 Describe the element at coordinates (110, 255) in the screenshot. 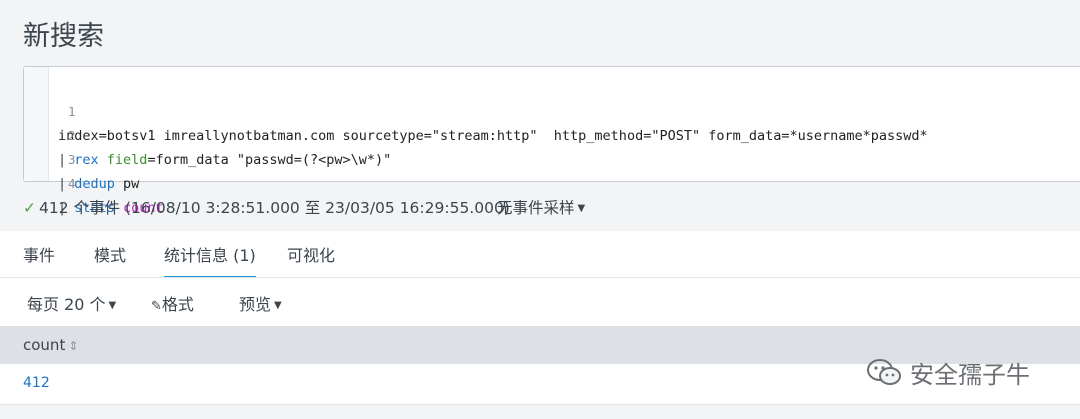

I see `tab-label: 模式` at that location.